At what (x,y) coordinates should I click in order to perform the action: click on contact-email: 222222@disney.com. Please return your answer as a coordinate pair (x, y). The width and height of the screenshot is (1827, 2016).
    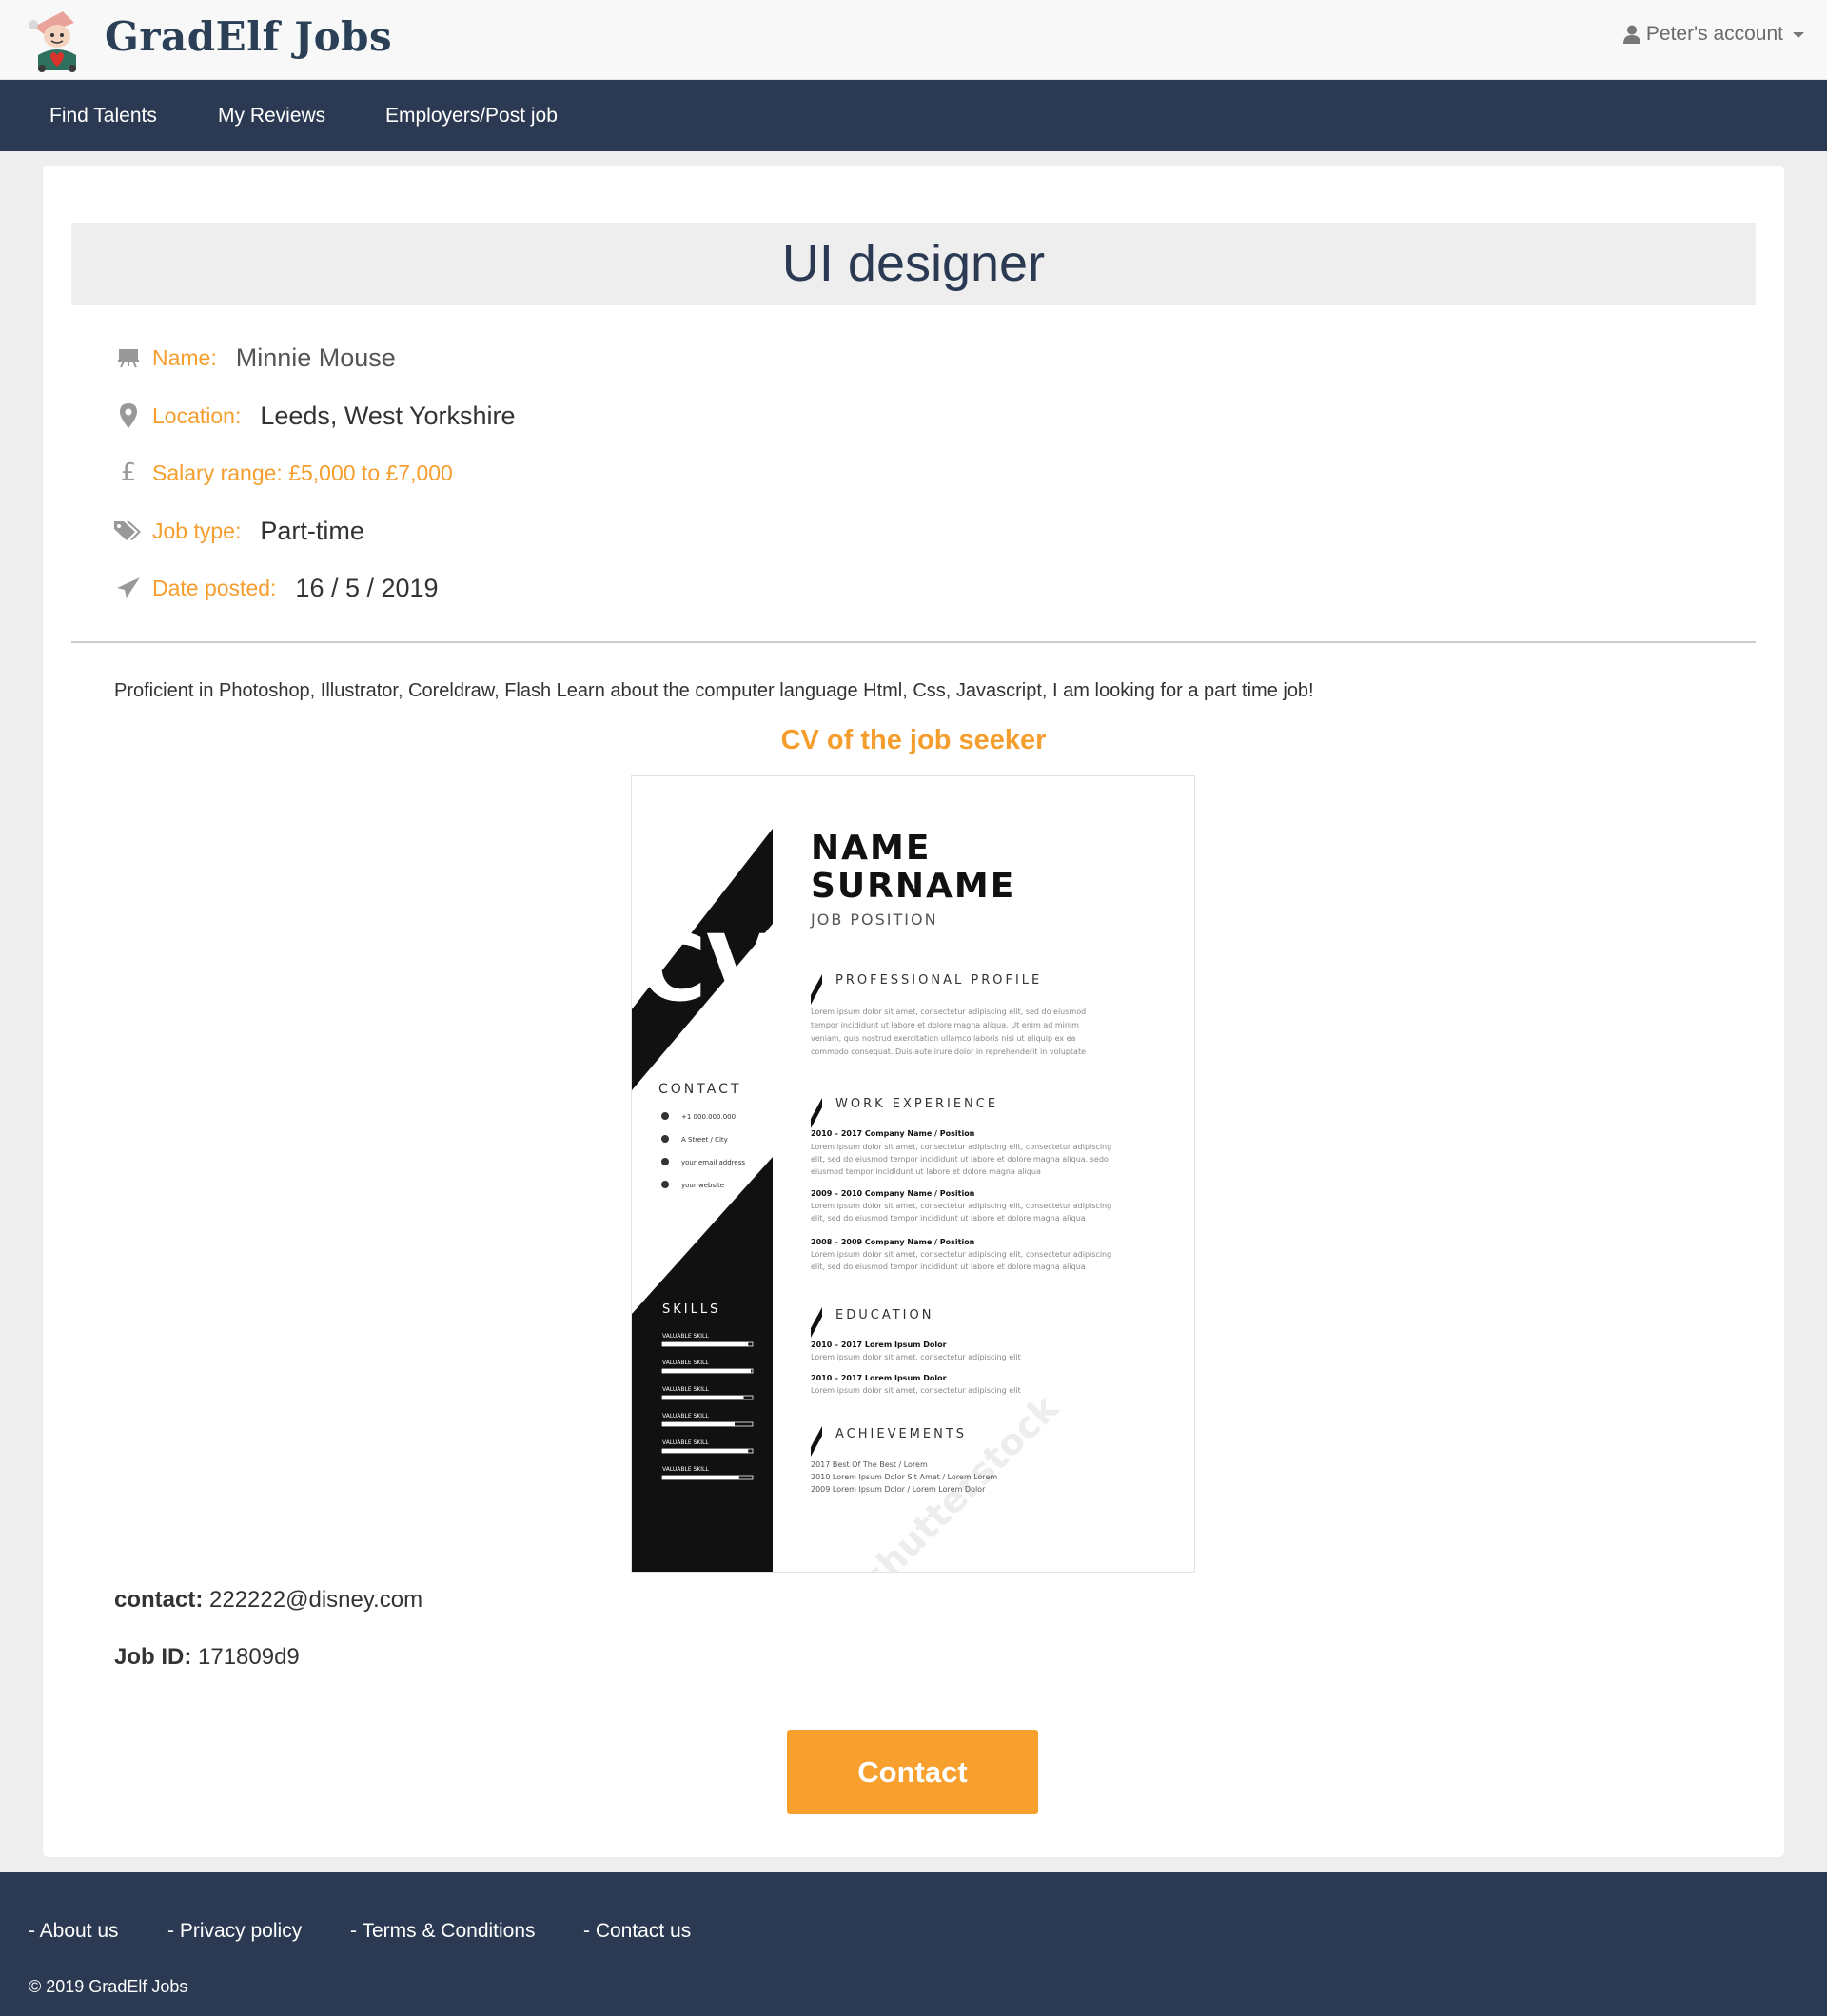
    Looking at the image, I should click on (316, 1600).